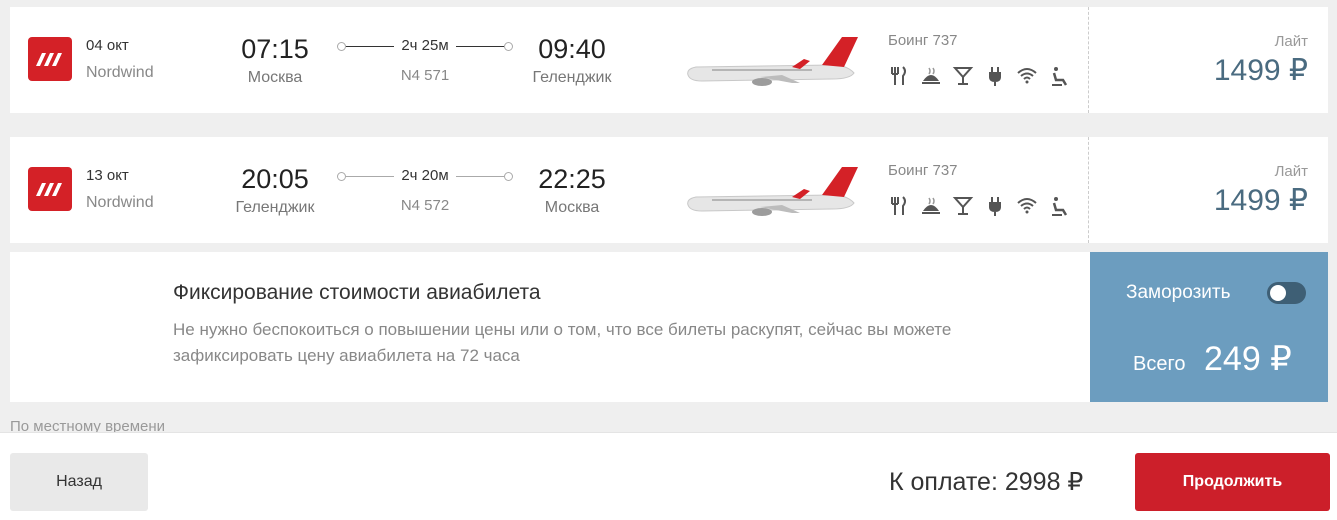 This screenshot has height=520, width=1337. I want to click on departure-city: Москва, so click(275, 77).